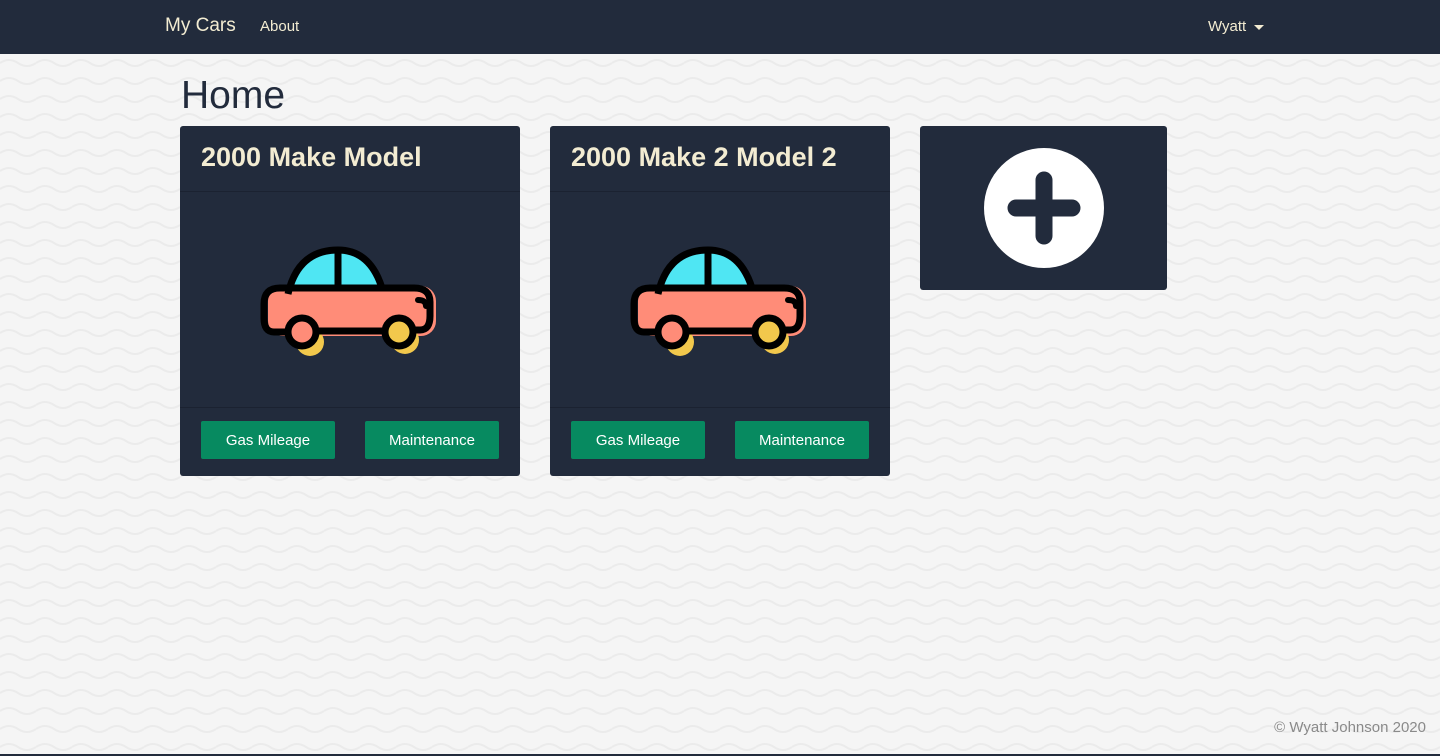 The height and width of the screenshot is (756, 1440). What do you see at coordinates (1259, 27) in the screenshot?
I see `caret-down-icon` at bounding box center [1259, 27].